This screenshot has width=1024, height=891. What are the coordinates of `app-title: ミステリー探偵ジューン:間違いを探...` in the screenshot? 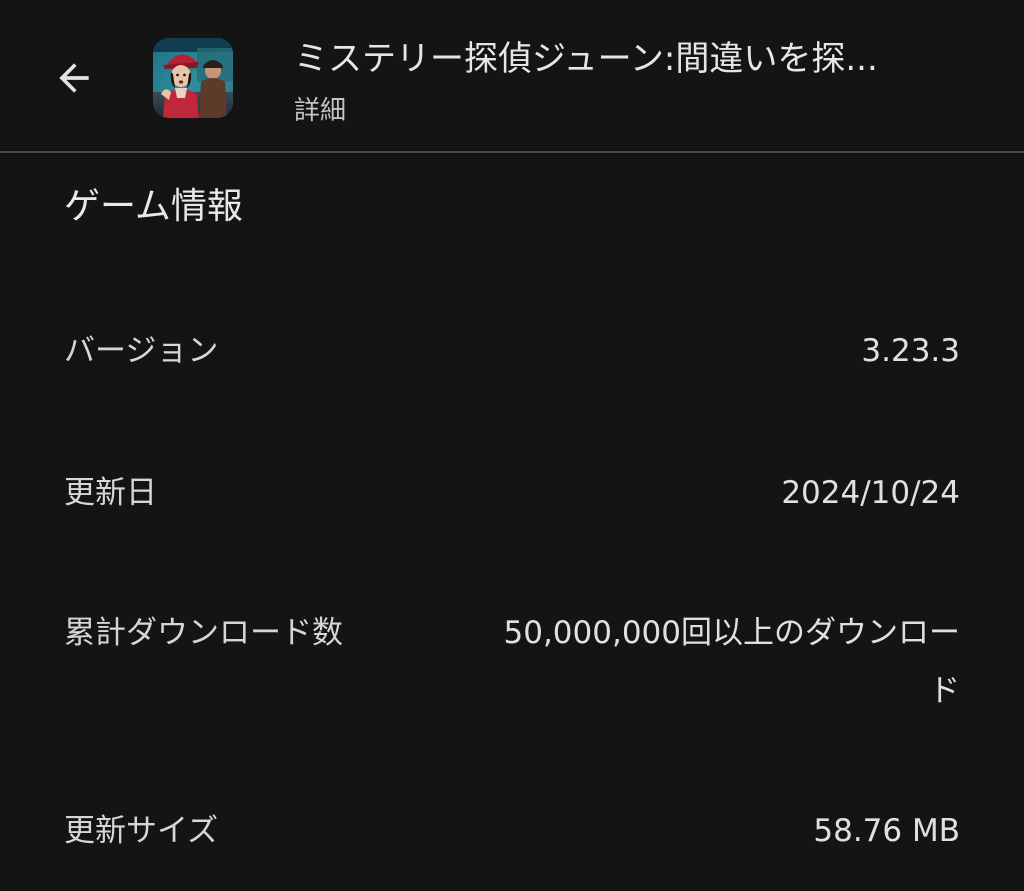 It's located at (586, 59).